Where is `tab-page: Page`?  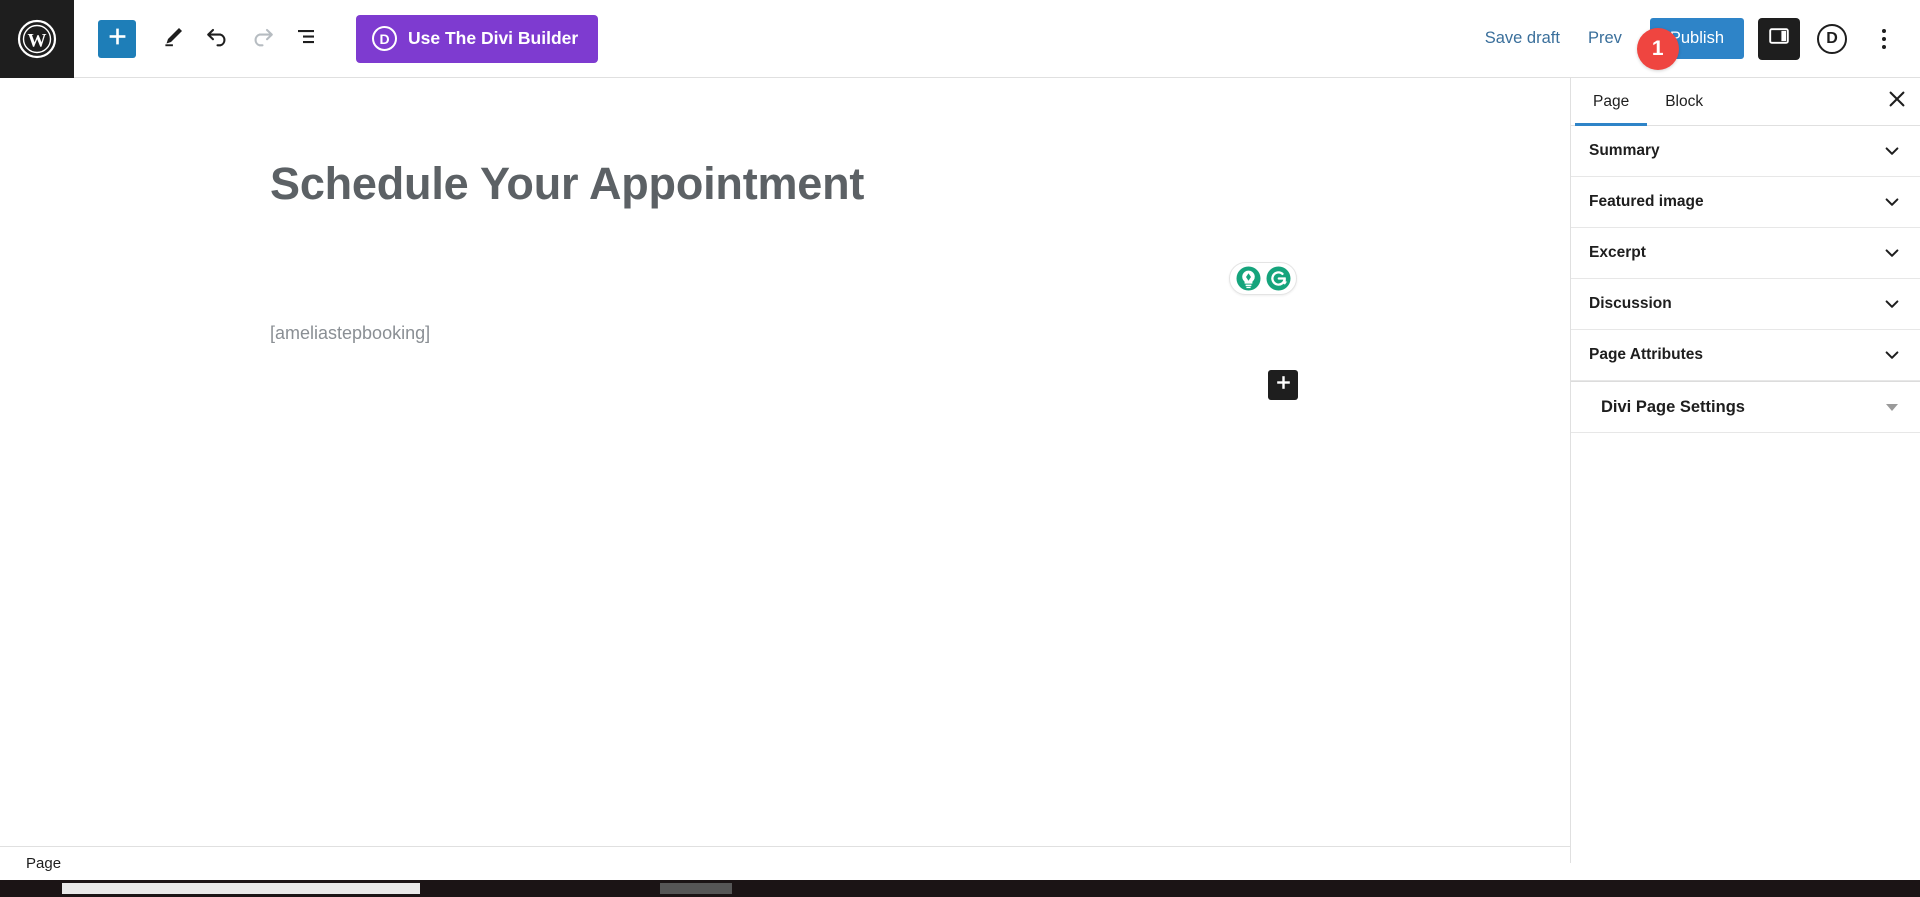
tab-page: Page is located at coordinates (1611, 102).